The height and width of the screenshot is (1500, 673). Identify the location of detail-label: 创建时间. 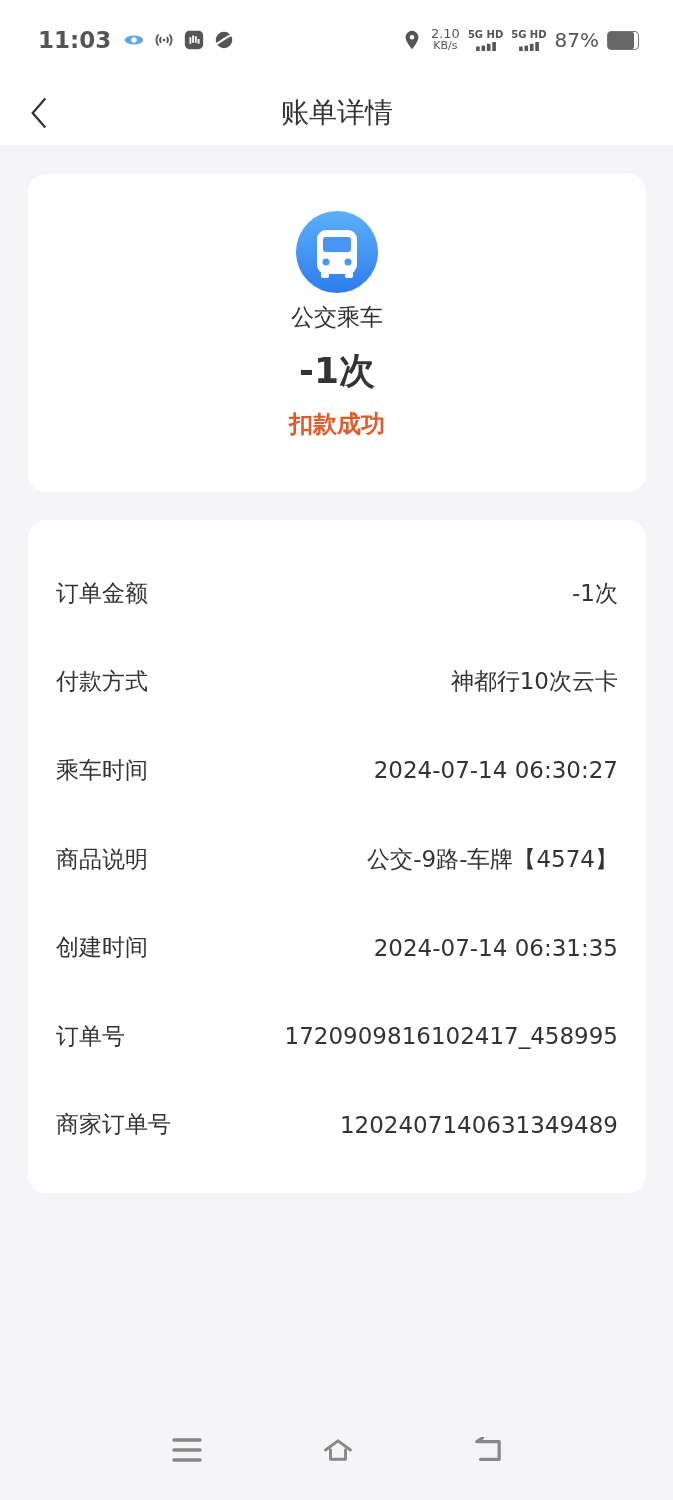
(102, 948).